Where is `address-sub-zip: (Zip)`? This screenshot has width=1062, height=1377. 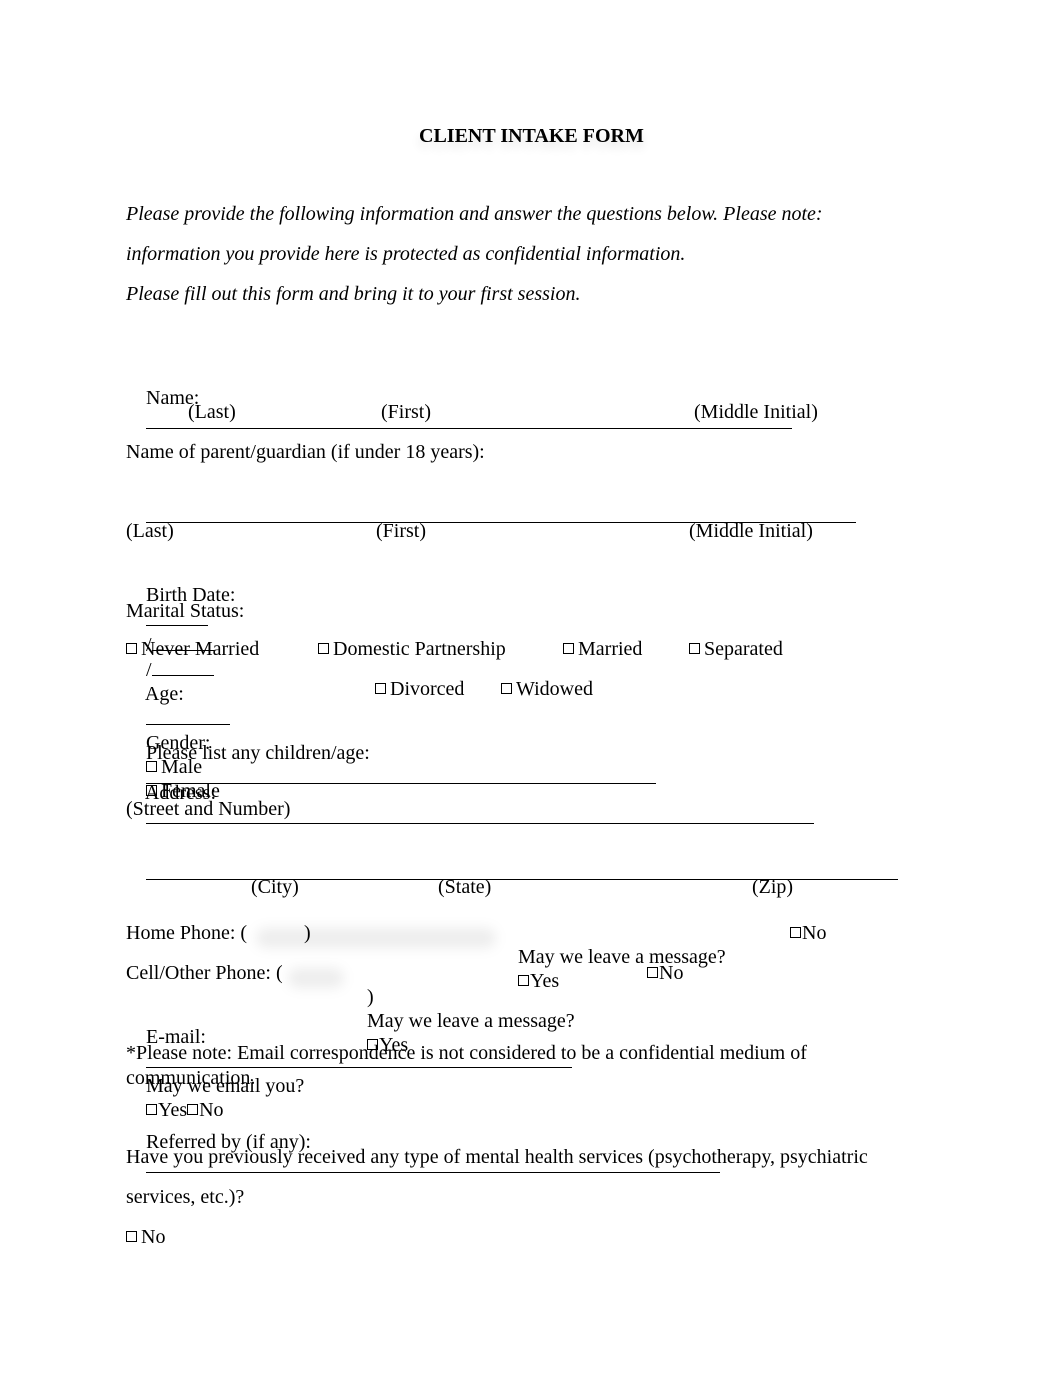 address-sub-zip: (Zip) is located at coordinates (773, 887).